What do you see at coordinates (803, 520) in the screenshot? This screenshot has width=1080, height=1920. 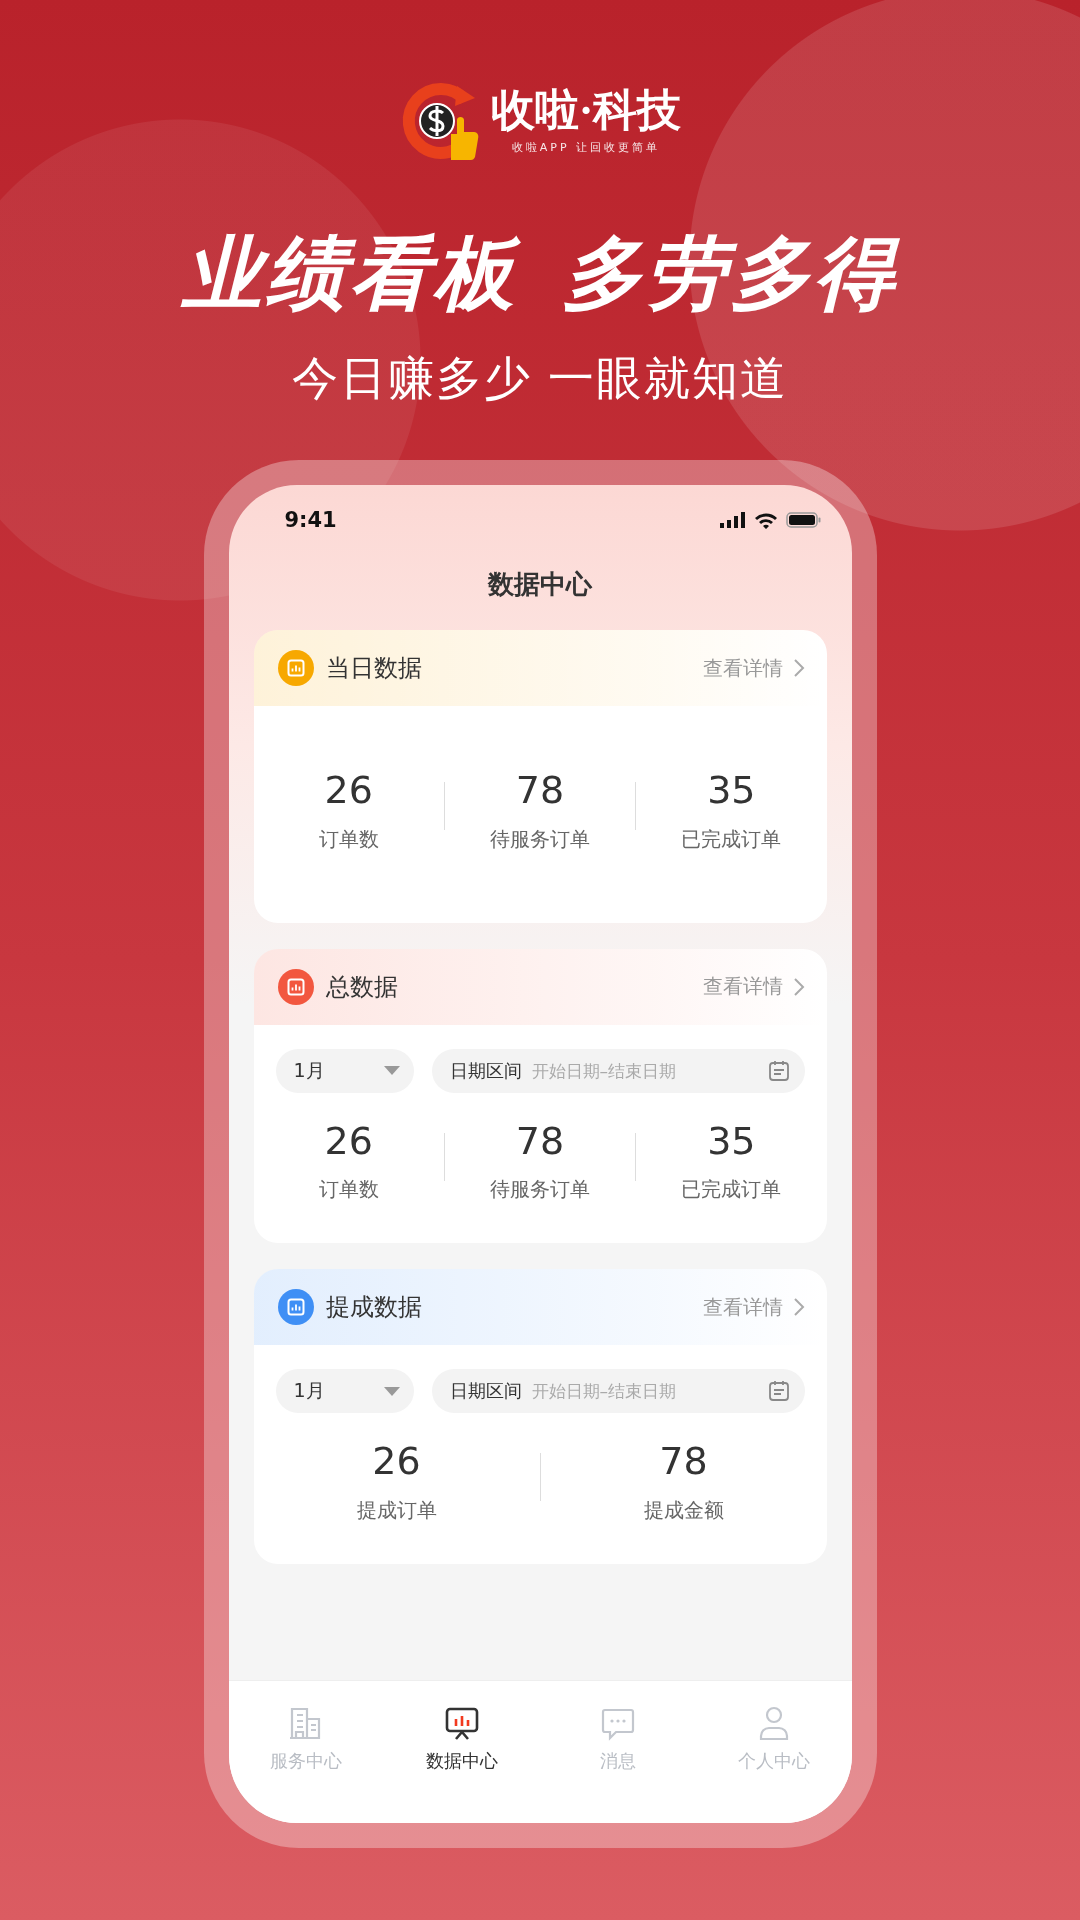 I see `battery-icon` at bounding box center [803, 520].